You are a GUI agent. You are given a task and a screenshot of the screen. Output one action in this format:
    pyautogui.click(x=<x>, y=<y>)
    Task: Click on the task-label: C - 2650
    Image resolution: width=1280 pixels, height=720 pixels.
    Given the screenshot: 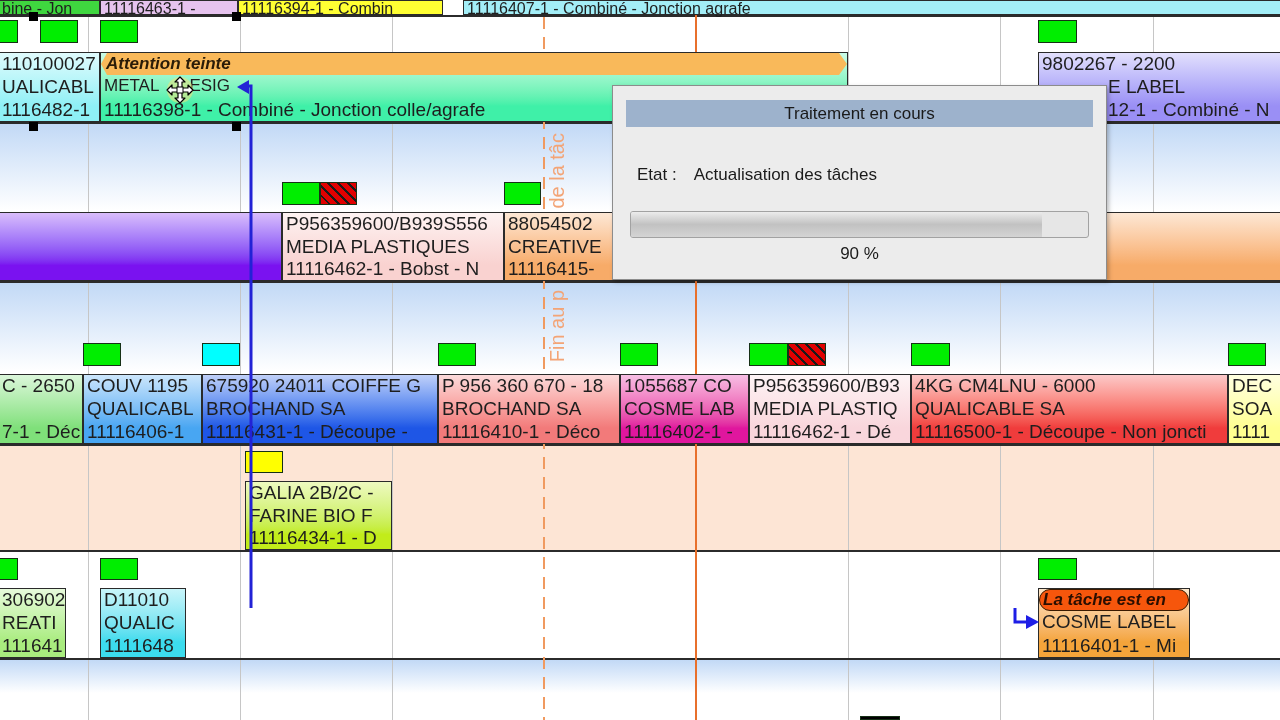 What is the action you would take?
    pyautogui.click(x=38, y=386)
    